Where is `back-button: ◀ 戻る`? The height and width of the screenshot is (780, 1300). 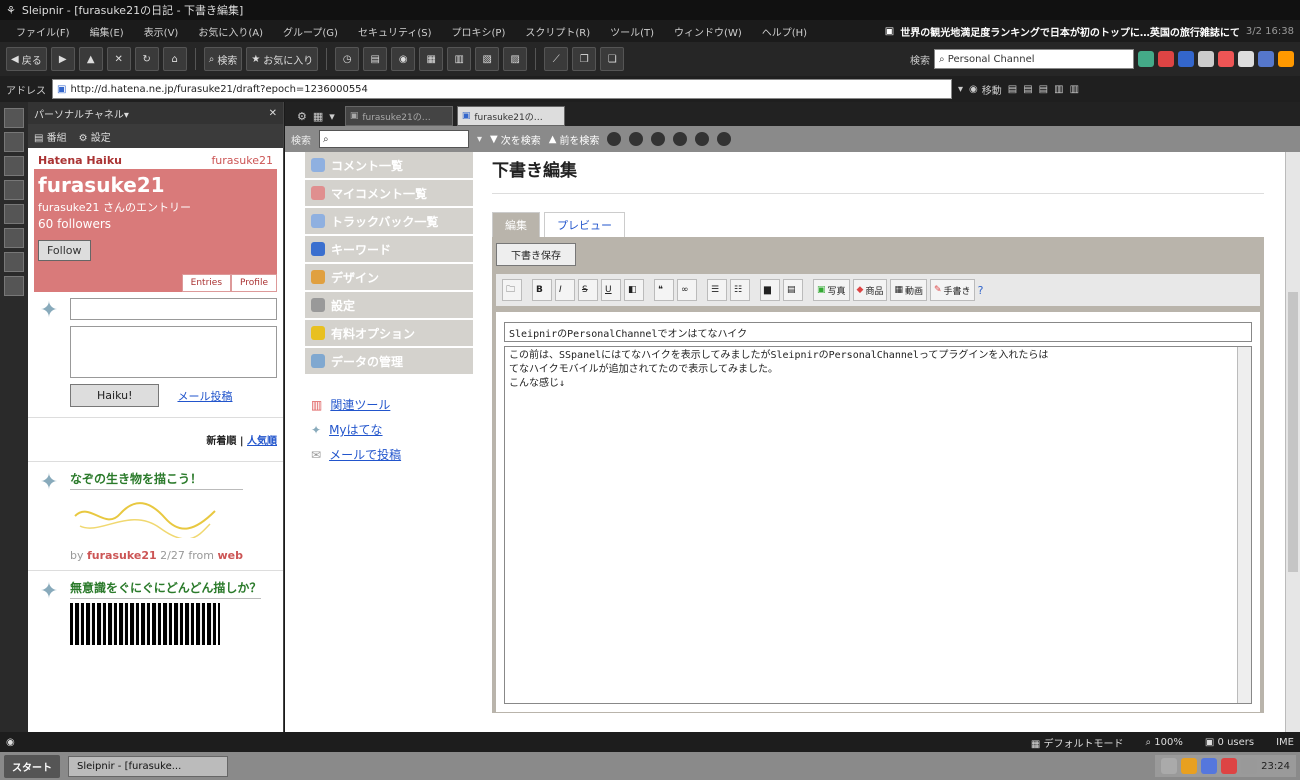
back-button: ◀ 戻る is located at coordinates (26, 59).